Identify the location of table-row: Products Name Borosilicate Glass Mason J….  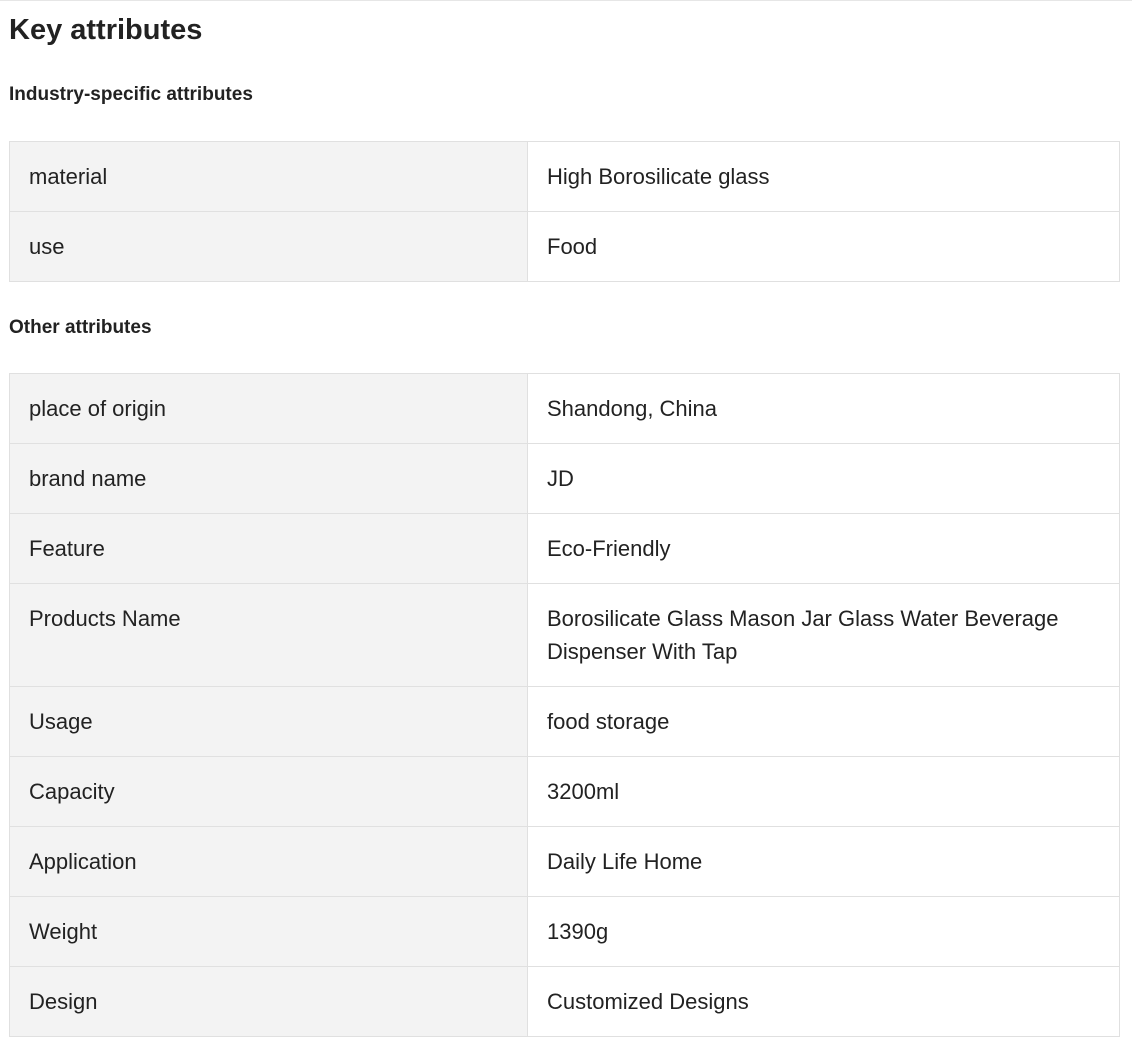
(564, 635).